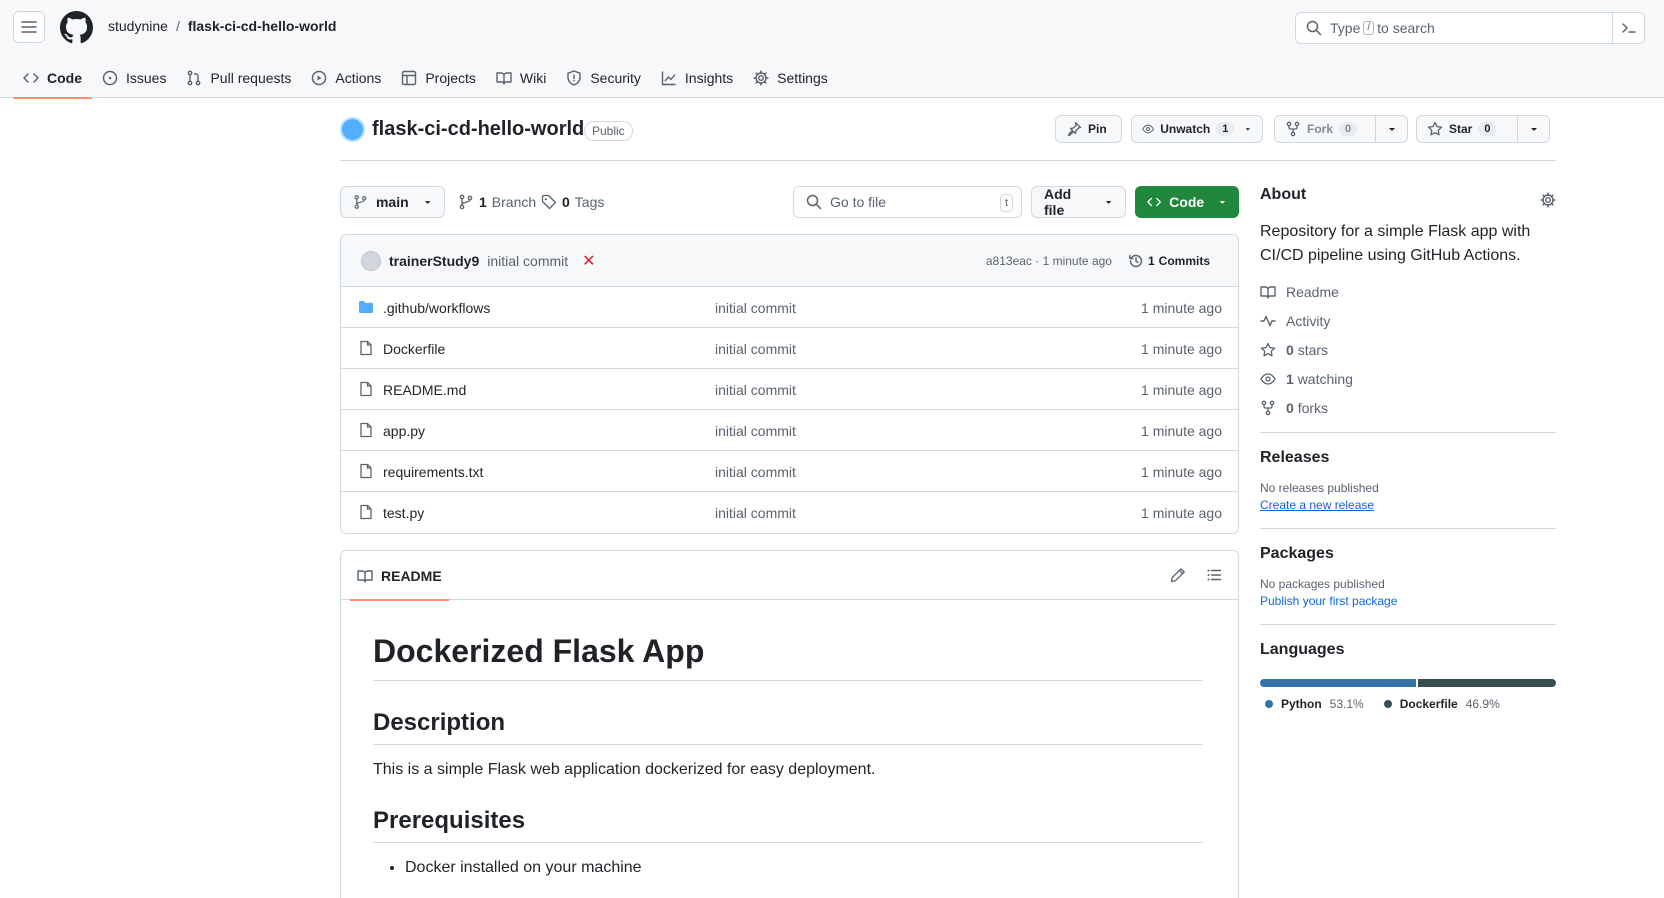 The image size is (1664, 898). Describe the element at coordinates (436, 308) in the screenshot. I see `file-name: .github/workflows` at that location.